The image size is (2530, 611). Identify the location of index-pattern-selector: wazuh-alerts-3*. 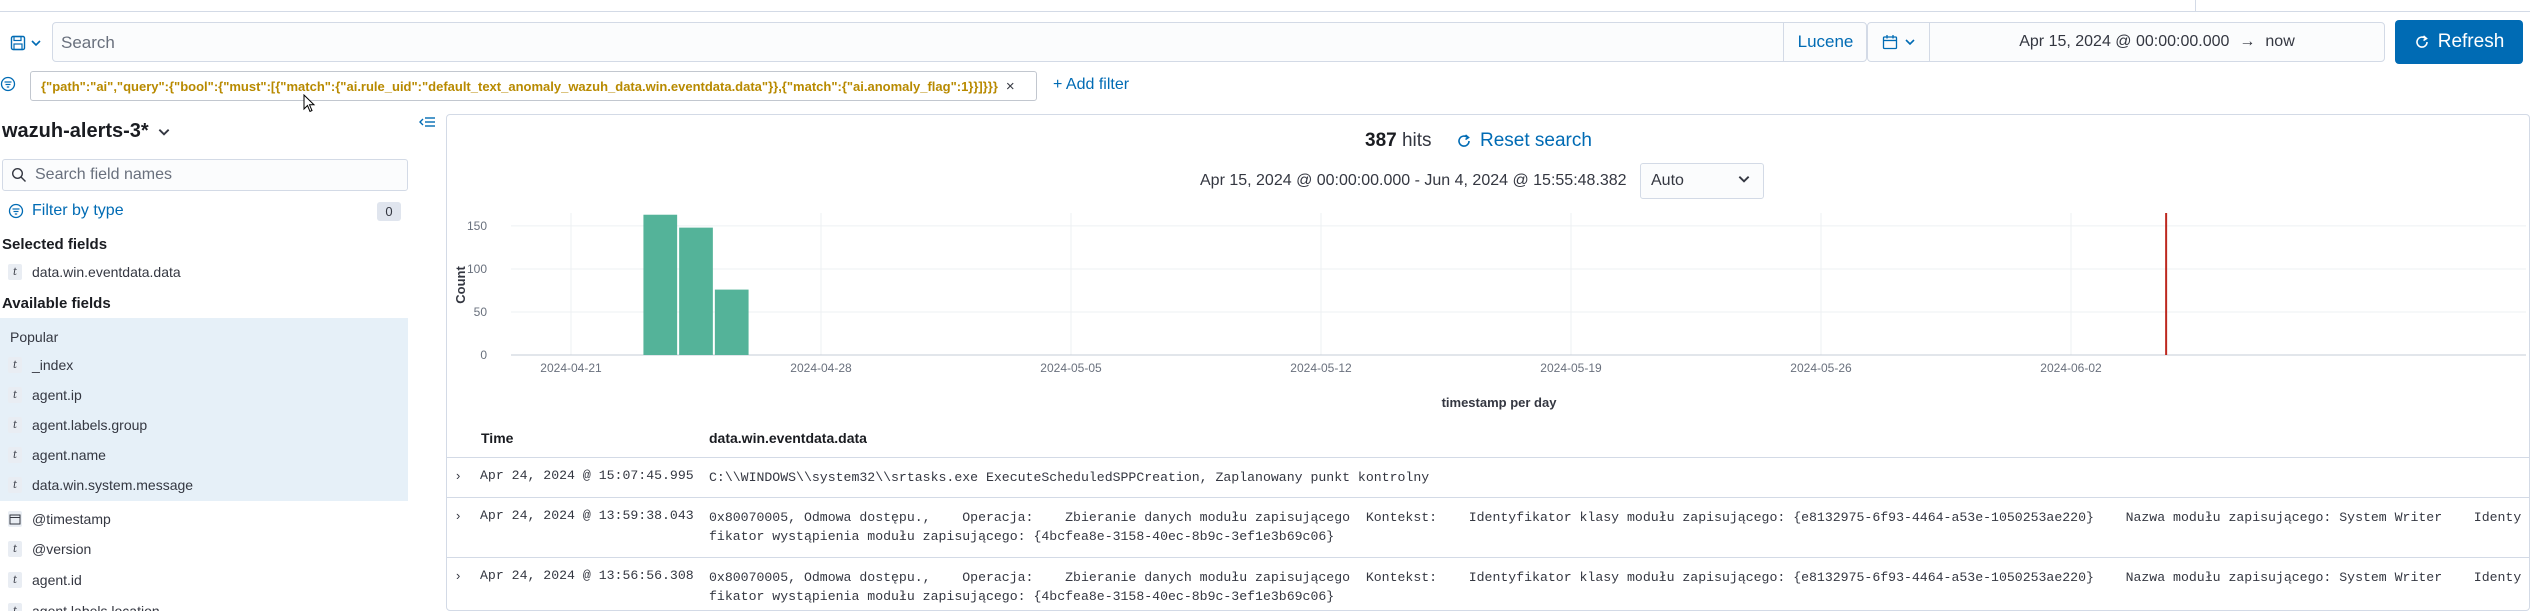
(86, 131).